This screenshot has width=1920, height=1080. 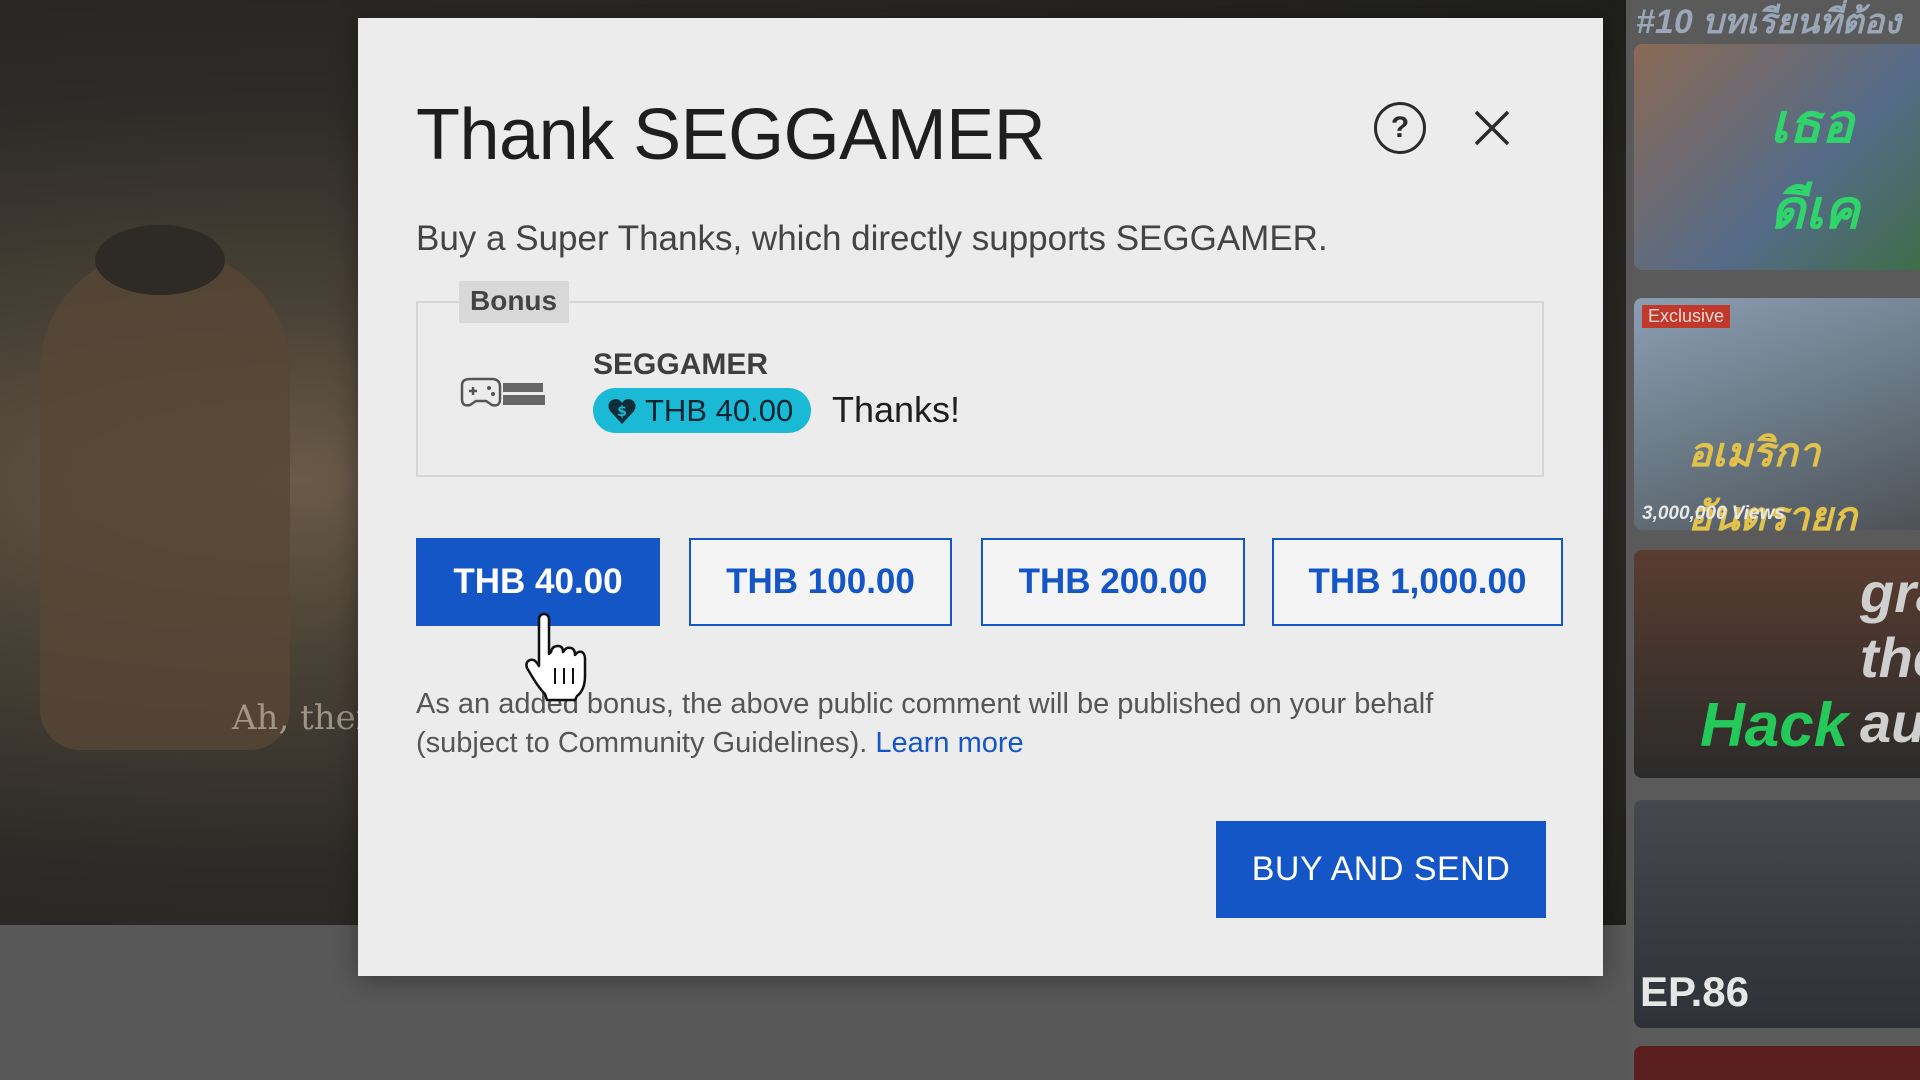 I want to click on thumbnail-text: เธอดีเค, so click(x=1815, y=167).